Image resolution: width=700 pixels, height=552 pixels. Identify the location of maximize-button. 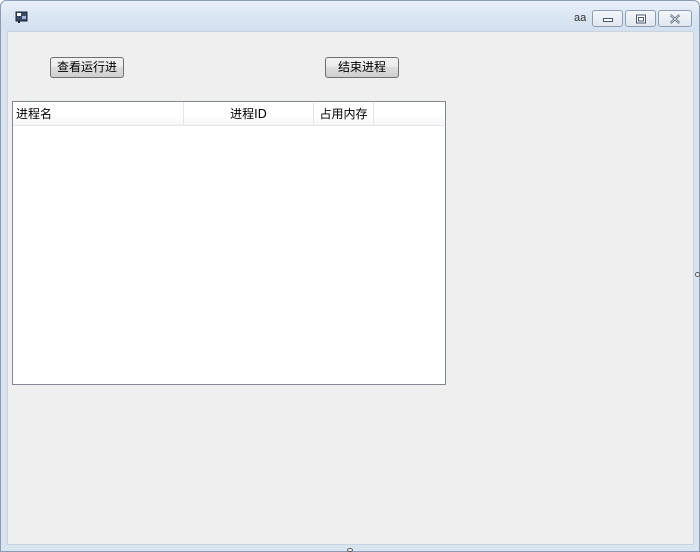
(640, 18).